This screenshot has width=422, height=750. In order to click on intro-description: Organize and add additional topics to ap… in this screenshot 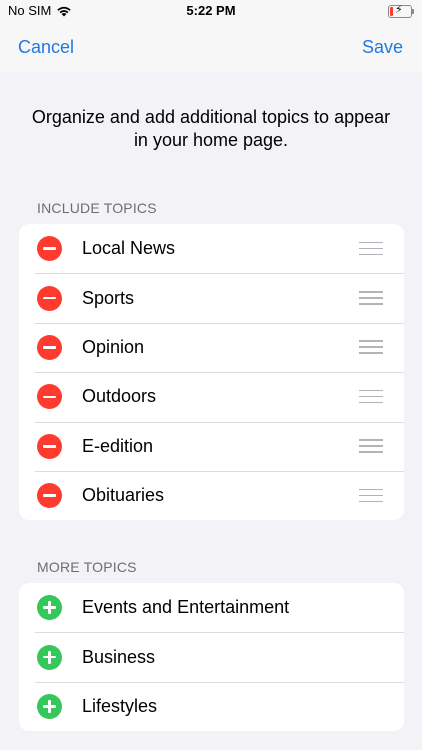, I will do `click(211, 128)`.